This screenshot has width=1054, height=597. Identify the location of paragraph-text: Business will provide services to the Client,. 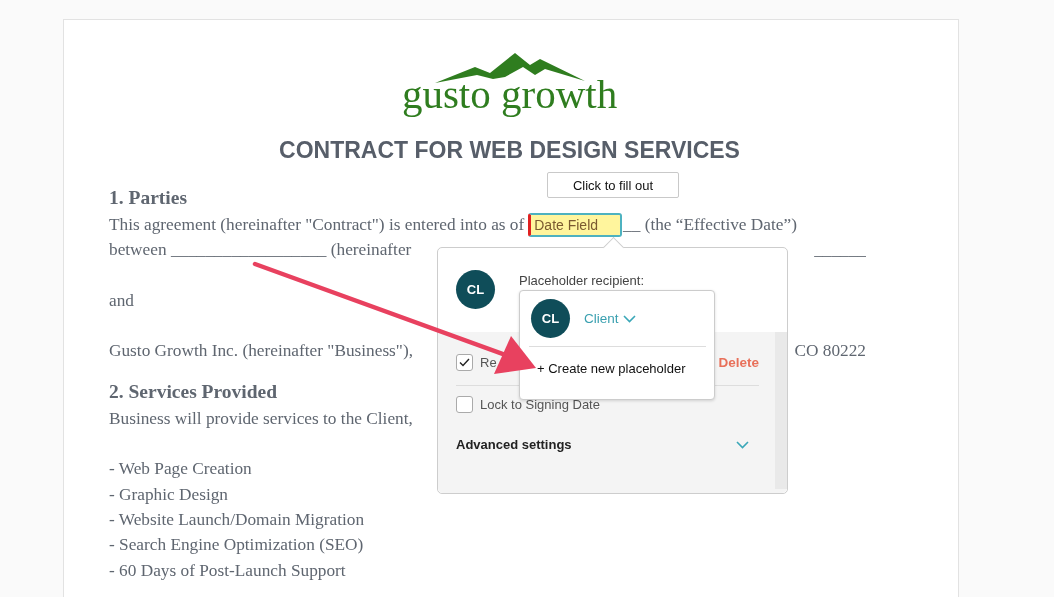
(261, 418).